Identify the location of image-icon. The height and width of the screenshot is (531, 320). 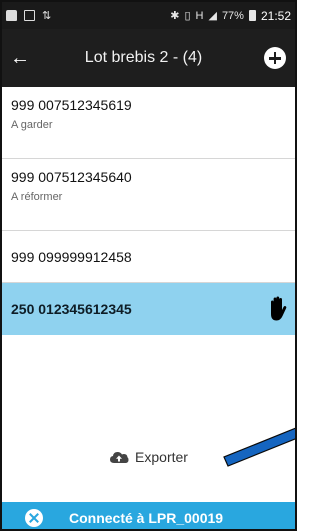
(29, 15).